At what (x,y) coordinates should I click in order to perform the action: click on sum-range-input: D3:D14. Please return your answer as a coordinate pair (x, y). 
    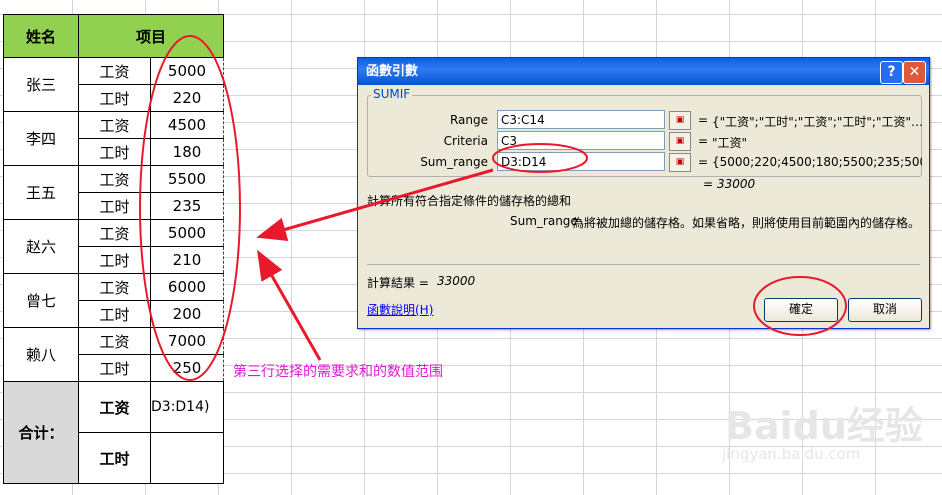
    Looking at the image, I should click on (581, 161).